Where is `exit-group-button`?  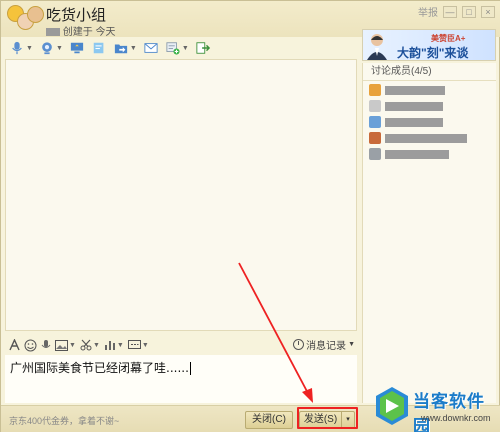
exit-group-button is located at coordinates (203, 48).